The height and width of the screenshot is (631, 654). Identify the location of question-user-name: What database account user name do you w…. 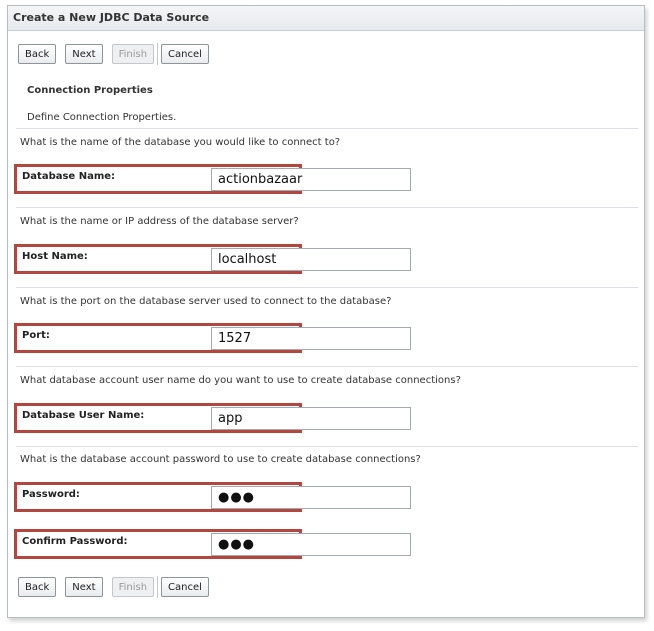
(240, 380).